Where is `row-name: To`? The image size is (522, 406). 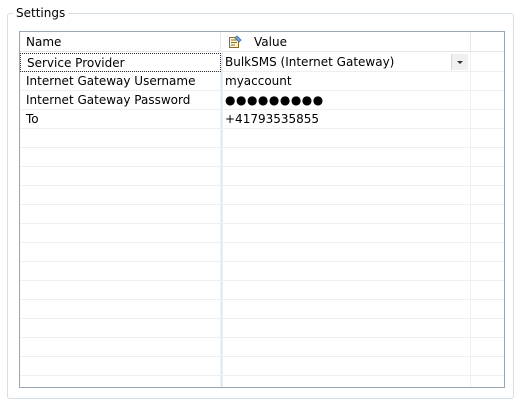 row-name: To is located at coordinates (120, 119).